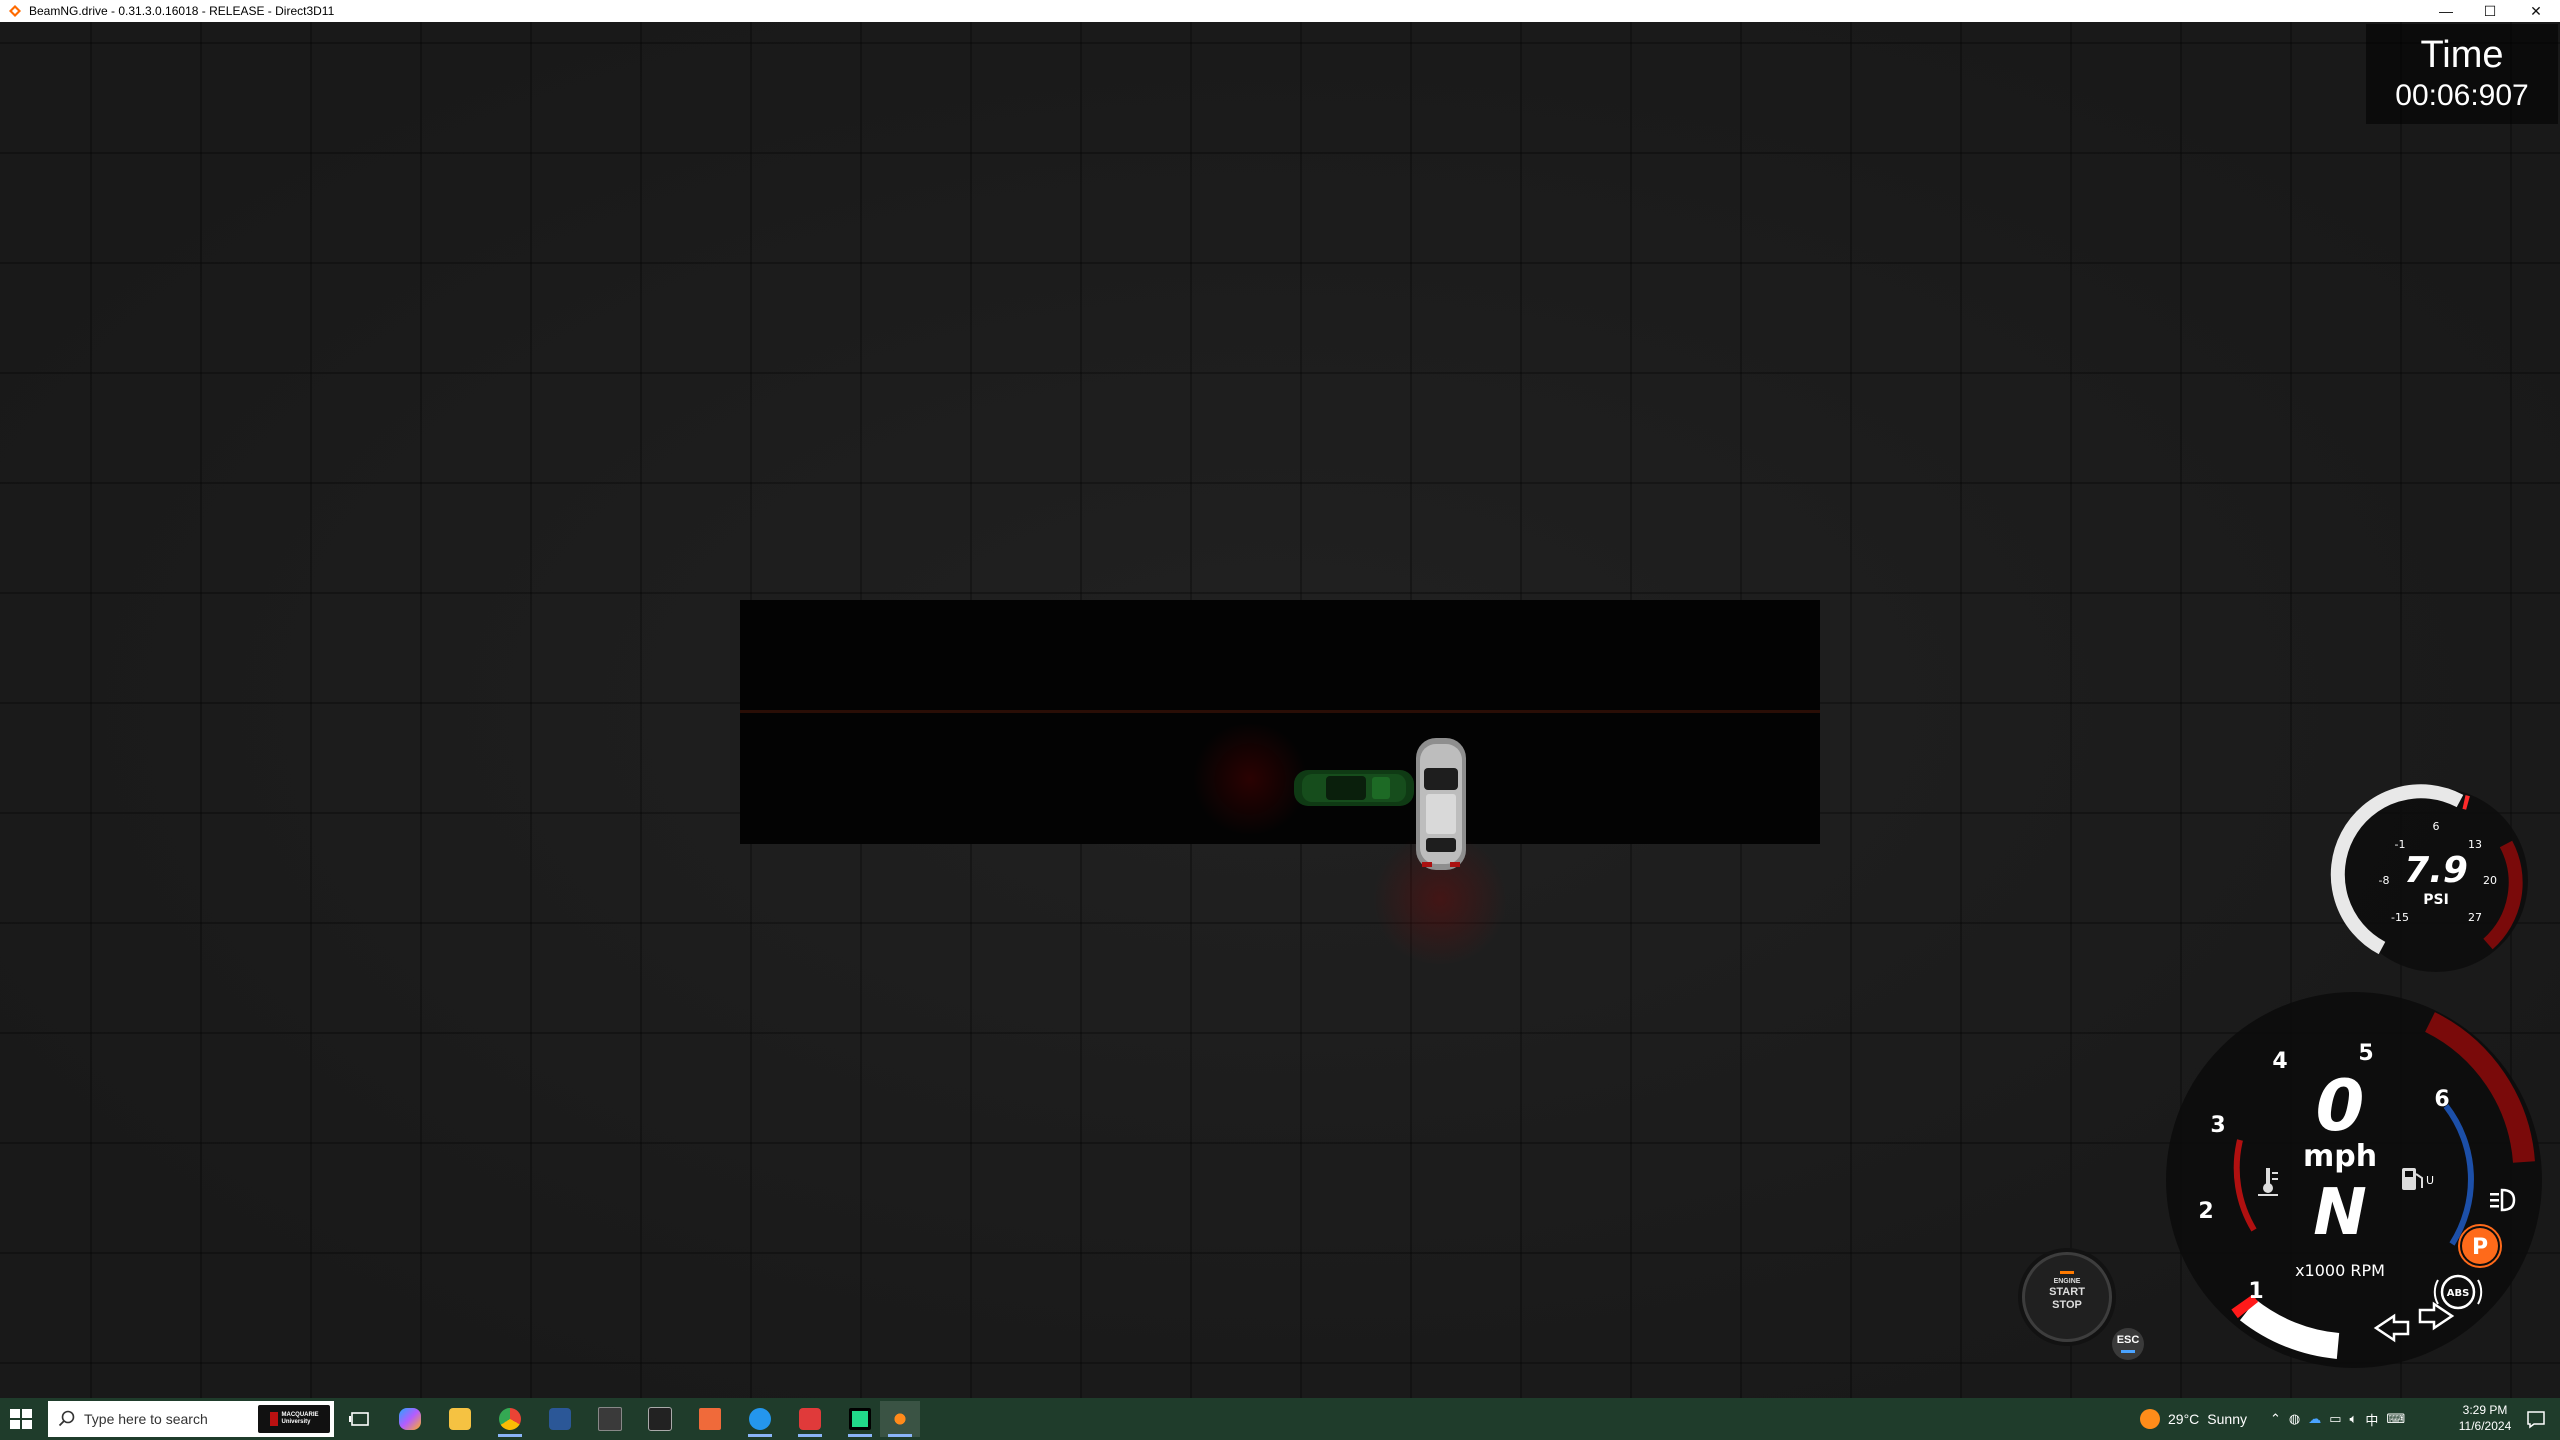  I want to click on taskbar-app-document, so click(710, 1419).